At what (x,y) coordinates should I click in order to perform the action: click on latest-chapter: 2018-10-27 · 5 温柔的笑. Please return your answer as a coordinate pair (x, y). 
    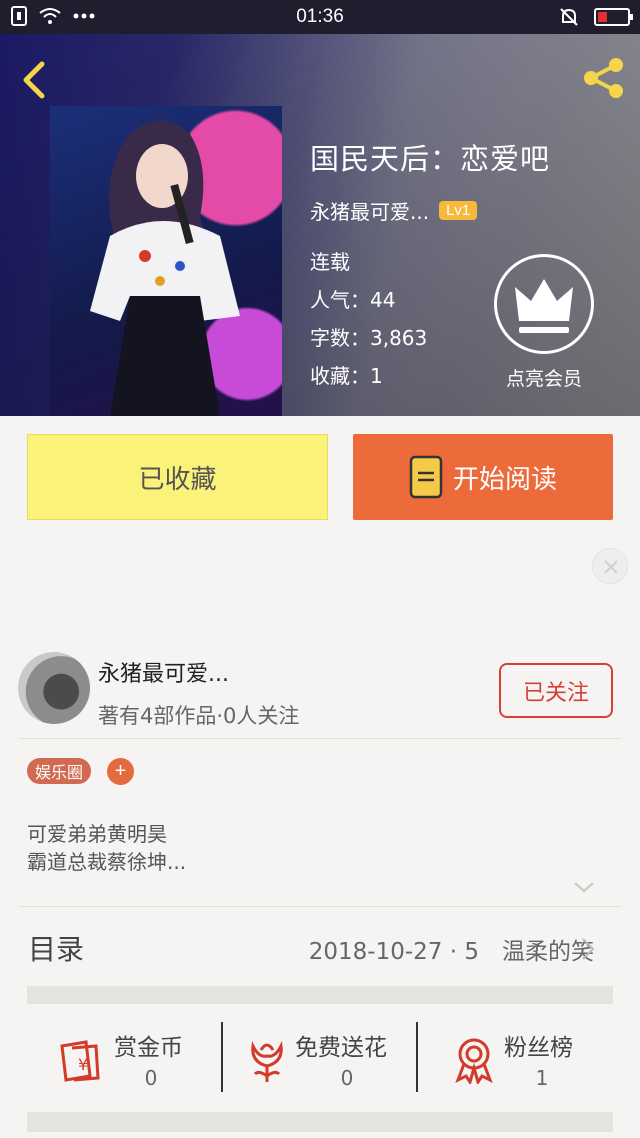
    Looking at the image, I should click on (451, 949).